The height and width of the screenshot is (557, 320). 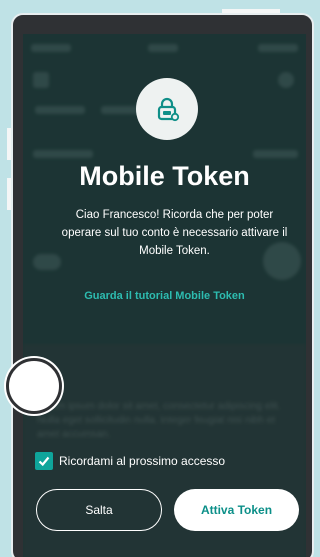 What do you see at coordinates (164, 176) in the screenshot?
I see `dialog-title: Mobile Token` at bounding box center [164, 176].